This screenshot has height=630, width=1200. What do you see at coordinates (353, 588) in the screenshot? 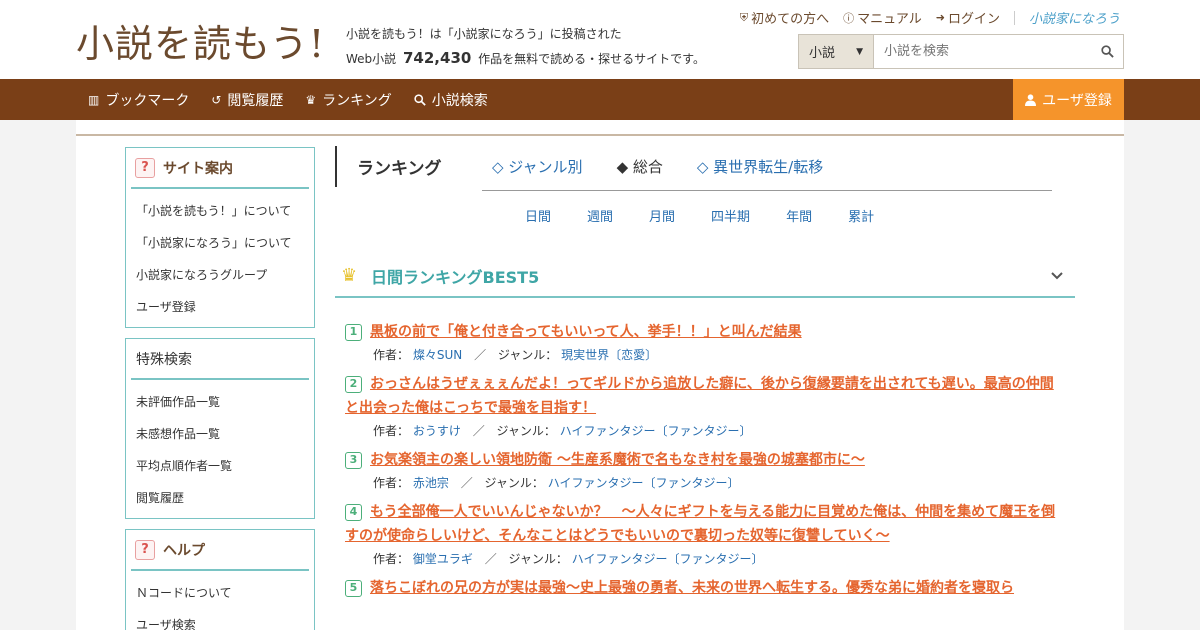
I see `rank-number-icon: 5` at bounding box center [353, 588].